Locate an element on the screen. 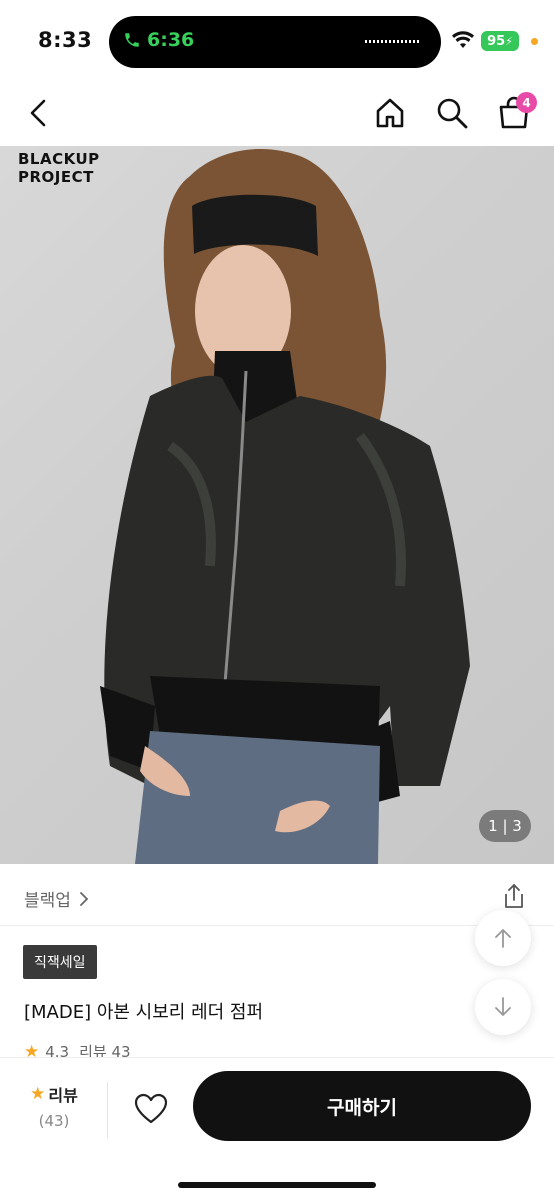 The height and width of the screenshot is (1200, 554). search-icon is located at coordinates (452, 113).